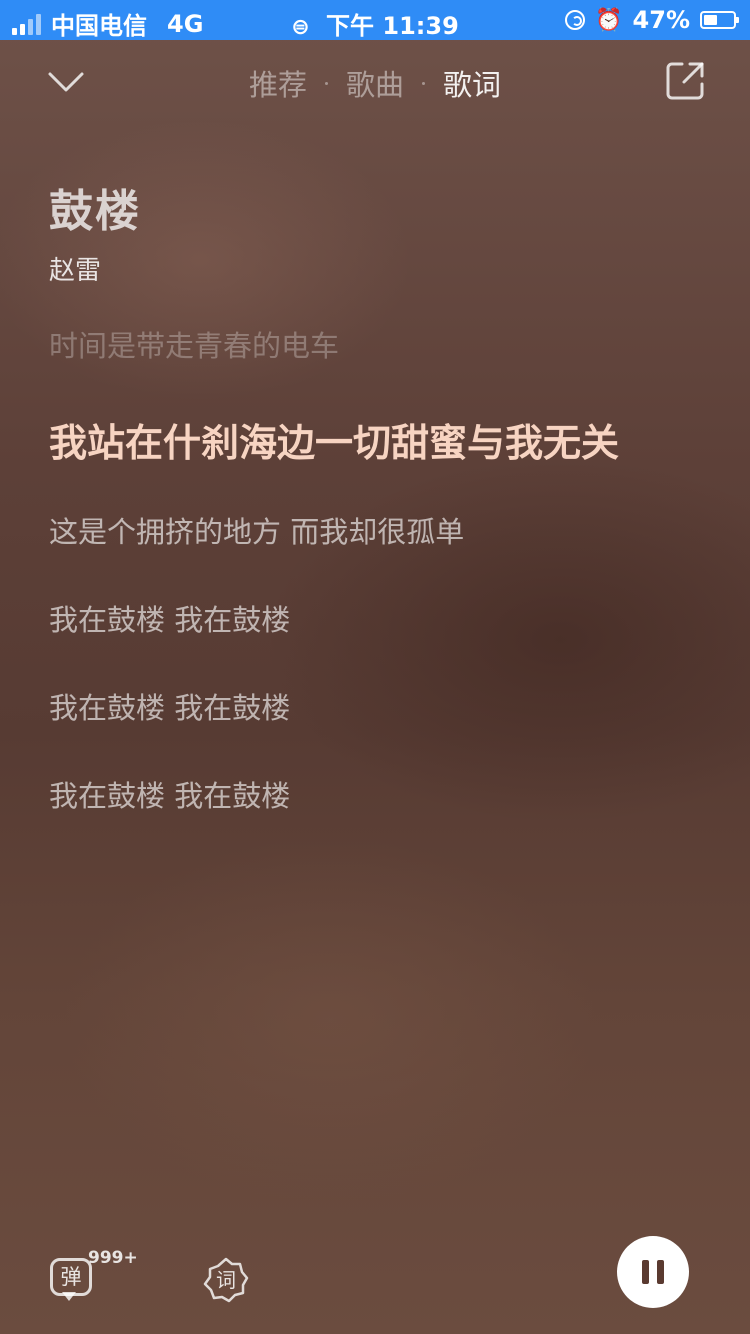 Image resolution: width=750 pixels, height=1334 pixels. Describe the element at coordinates (95, 211) in the screenshot. I see `song-title: 鼓楼` at that location.